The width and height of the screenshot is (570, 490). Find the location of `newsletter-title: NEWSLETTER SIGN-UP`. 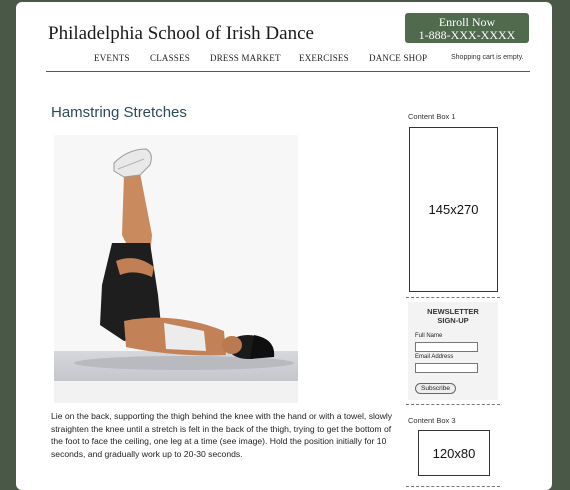

newsletter-title: NEWSLETTER SIGN-UP is located at coordinates (453, 316).